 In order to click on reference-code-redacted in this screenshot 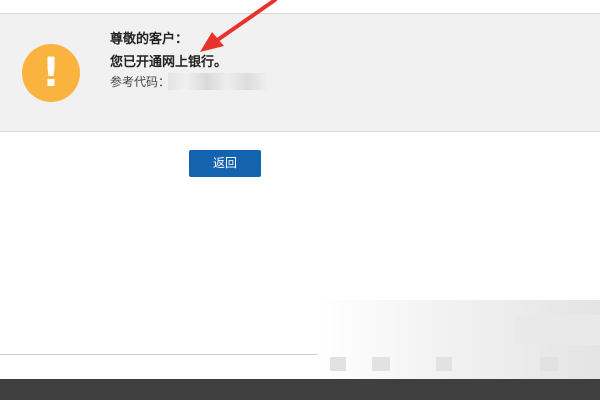, I will do `click(219, 81)`.